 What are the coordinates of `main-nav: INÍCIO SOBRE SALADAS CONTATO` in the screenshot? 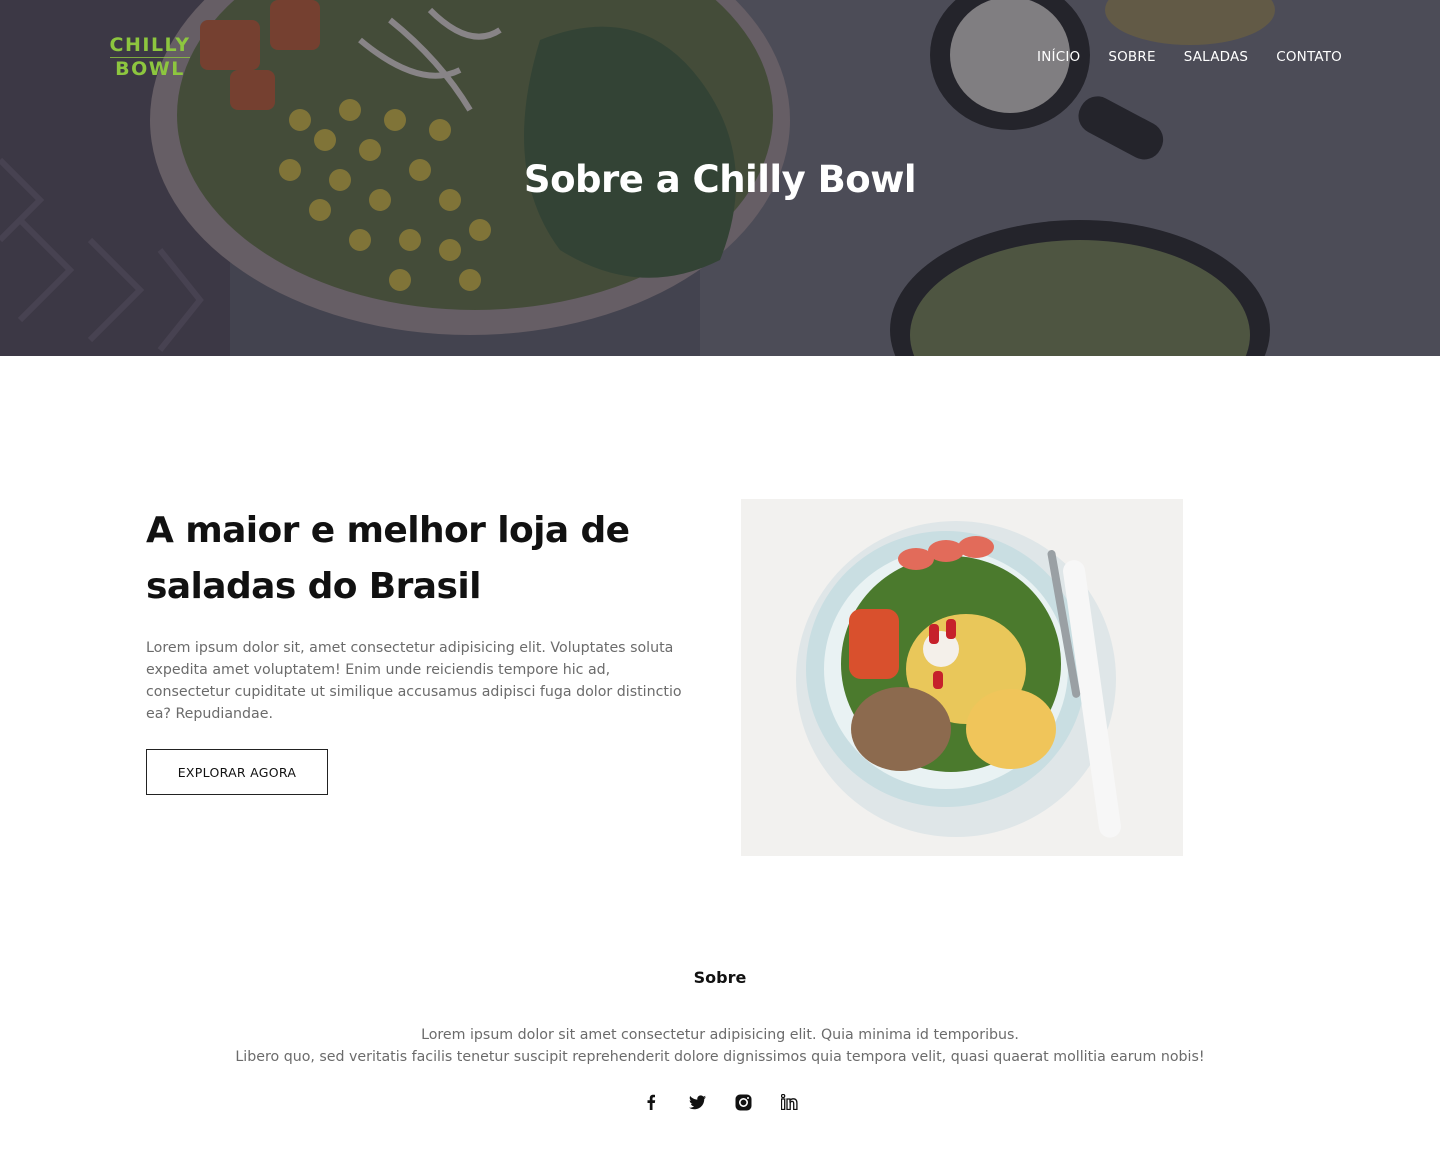 It's located at (1189, 57).